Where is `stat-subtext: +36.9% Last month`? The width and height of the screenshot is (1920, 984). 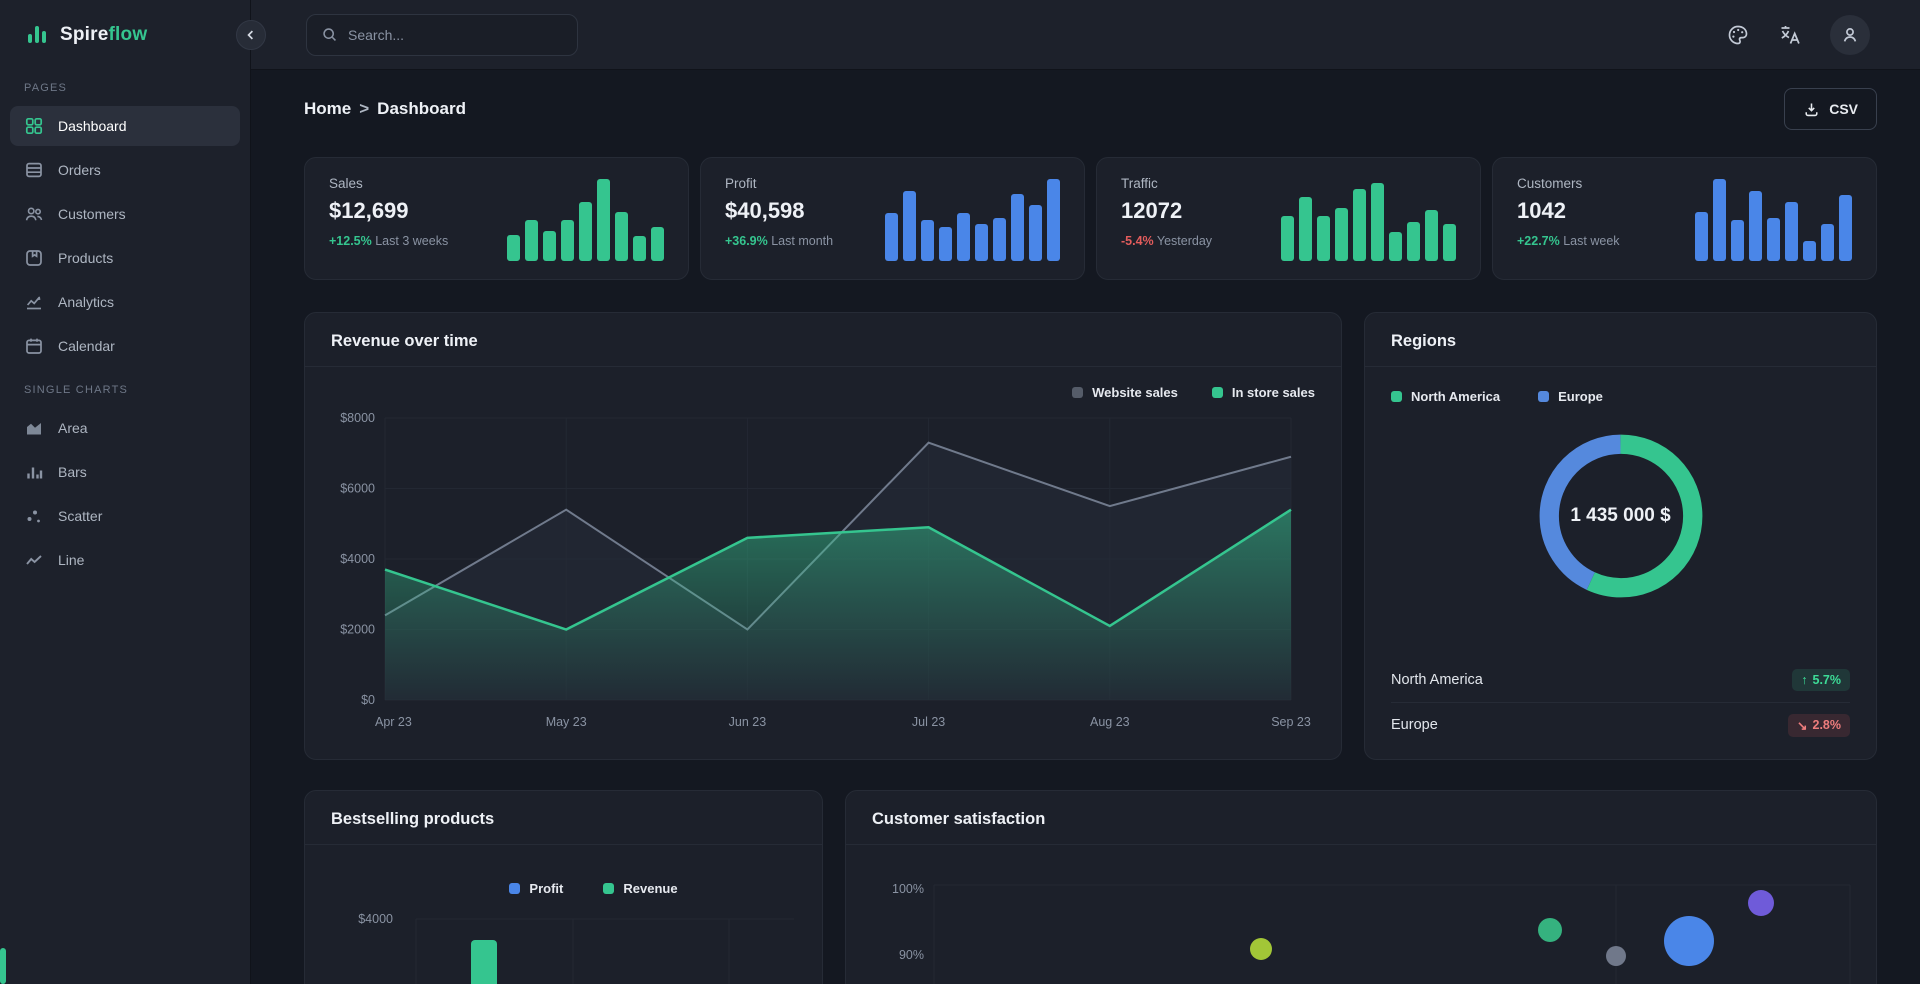 stat-subtext: +36.9% Last month is located at coordinates (779, 241).